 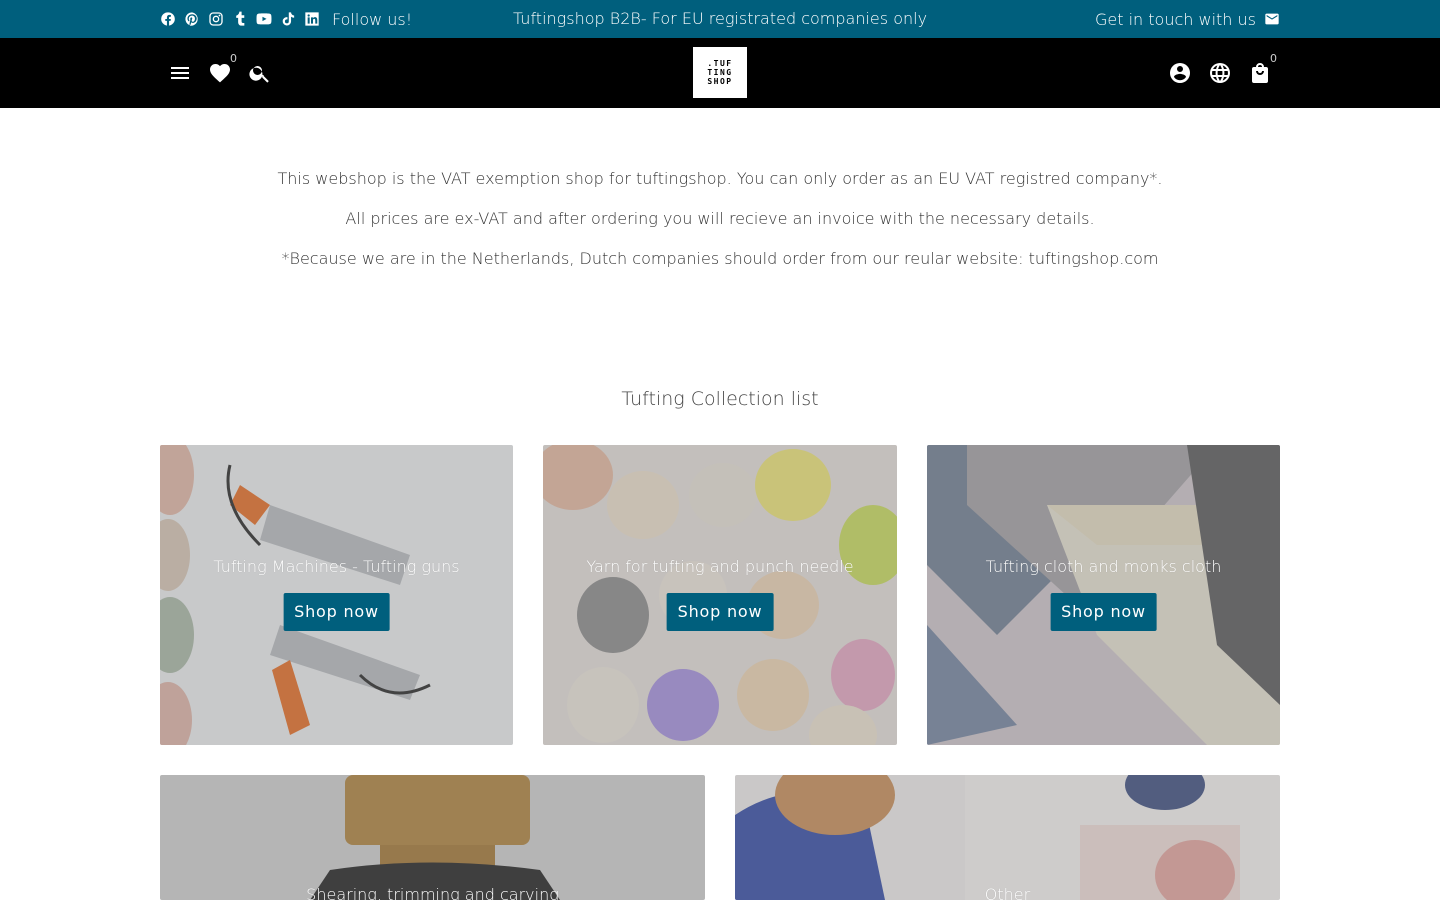 I want to click on cart-bag-icon, so click(x=1260, y=73).